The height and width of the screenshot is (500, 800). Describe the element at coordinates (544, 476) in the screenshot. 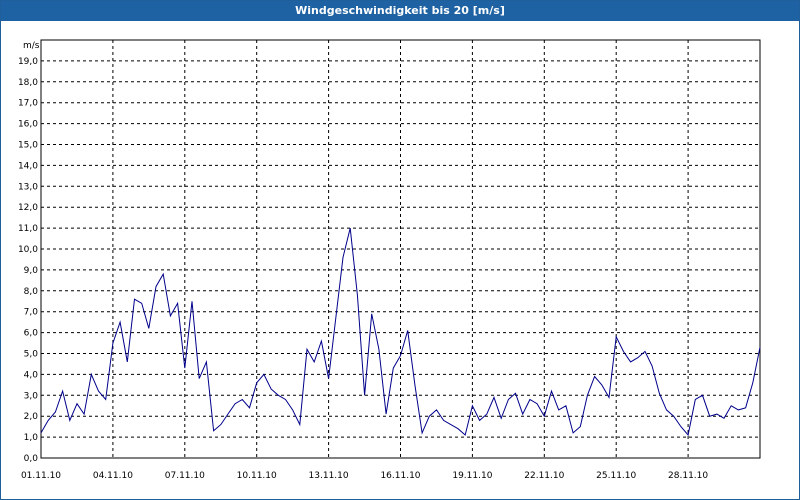

I see `x-tick-label: 22.11.10` at that location.